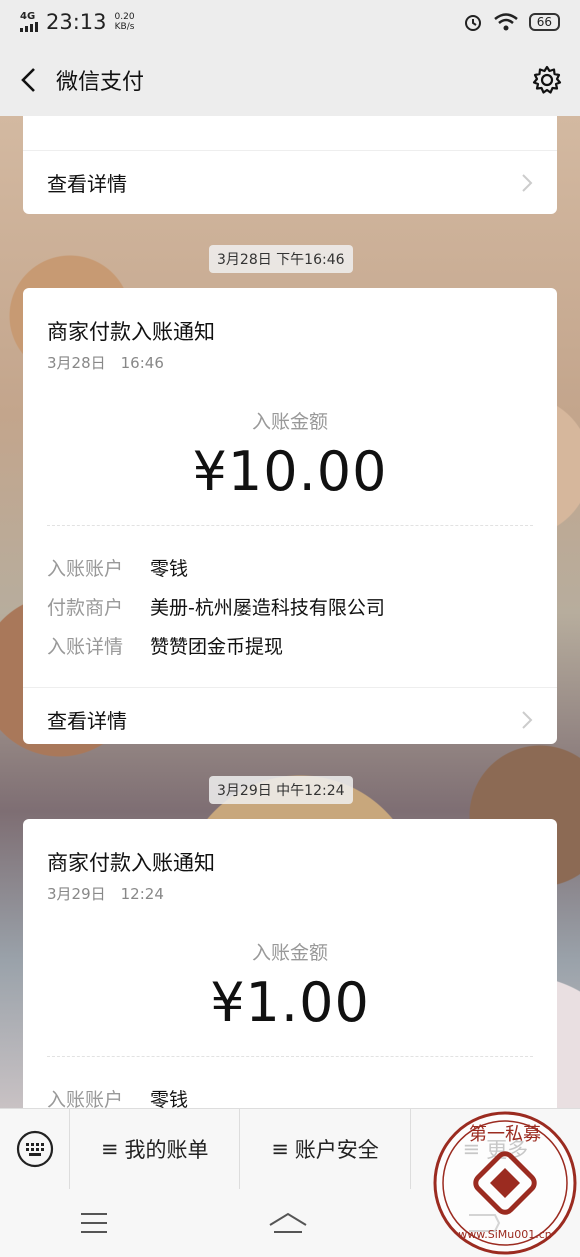  What do you see at coordinates (94, 1223) in the screenshot?
I see `recent-apps-icon` at bounding box center [94, 1223].